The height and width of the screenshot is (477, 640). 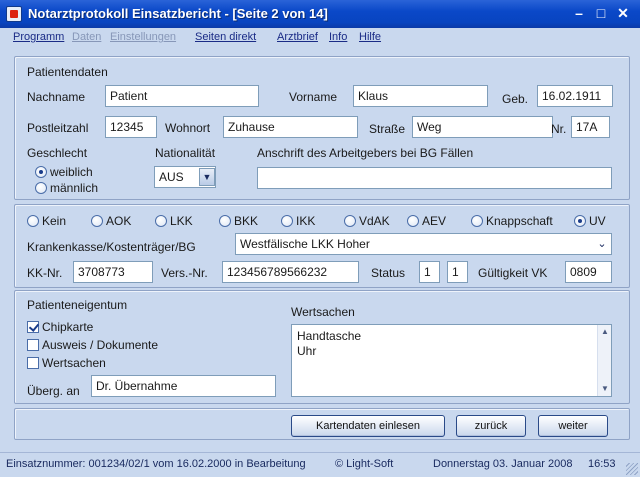 What do you see at coordinates (575, 96) in the screenshot?
I see `geburtsdatum-field: 16.02.1911` at bounding box center [575, 96].